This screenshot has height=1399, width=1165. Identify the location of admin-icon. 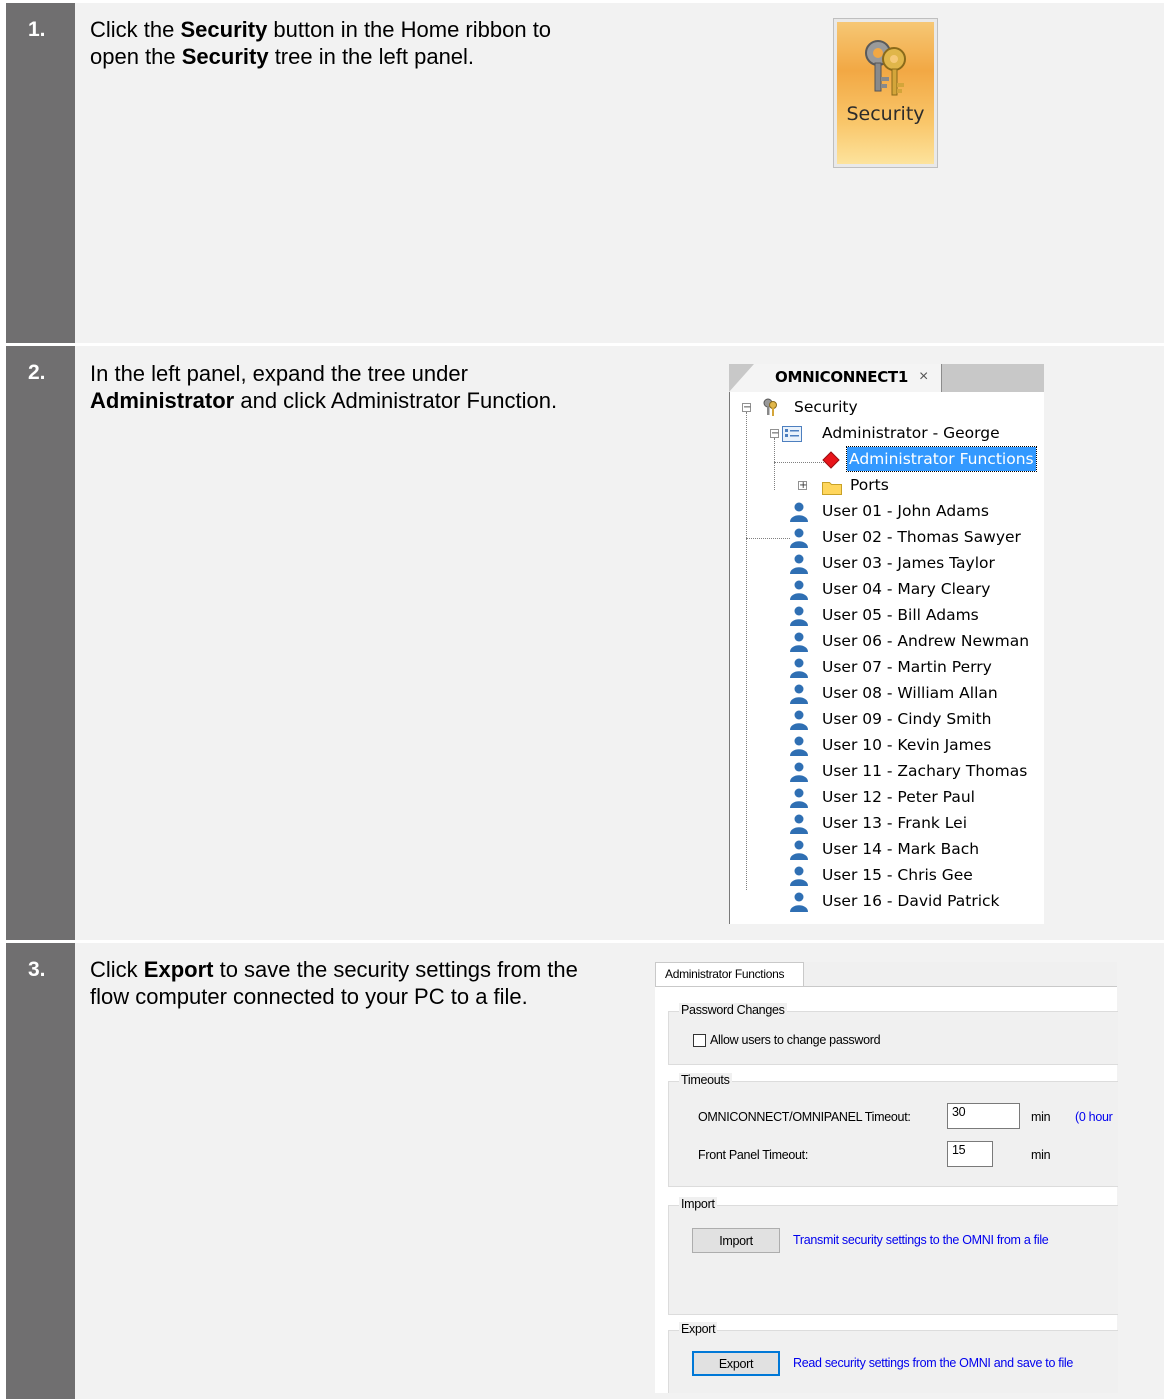
(792, 437).